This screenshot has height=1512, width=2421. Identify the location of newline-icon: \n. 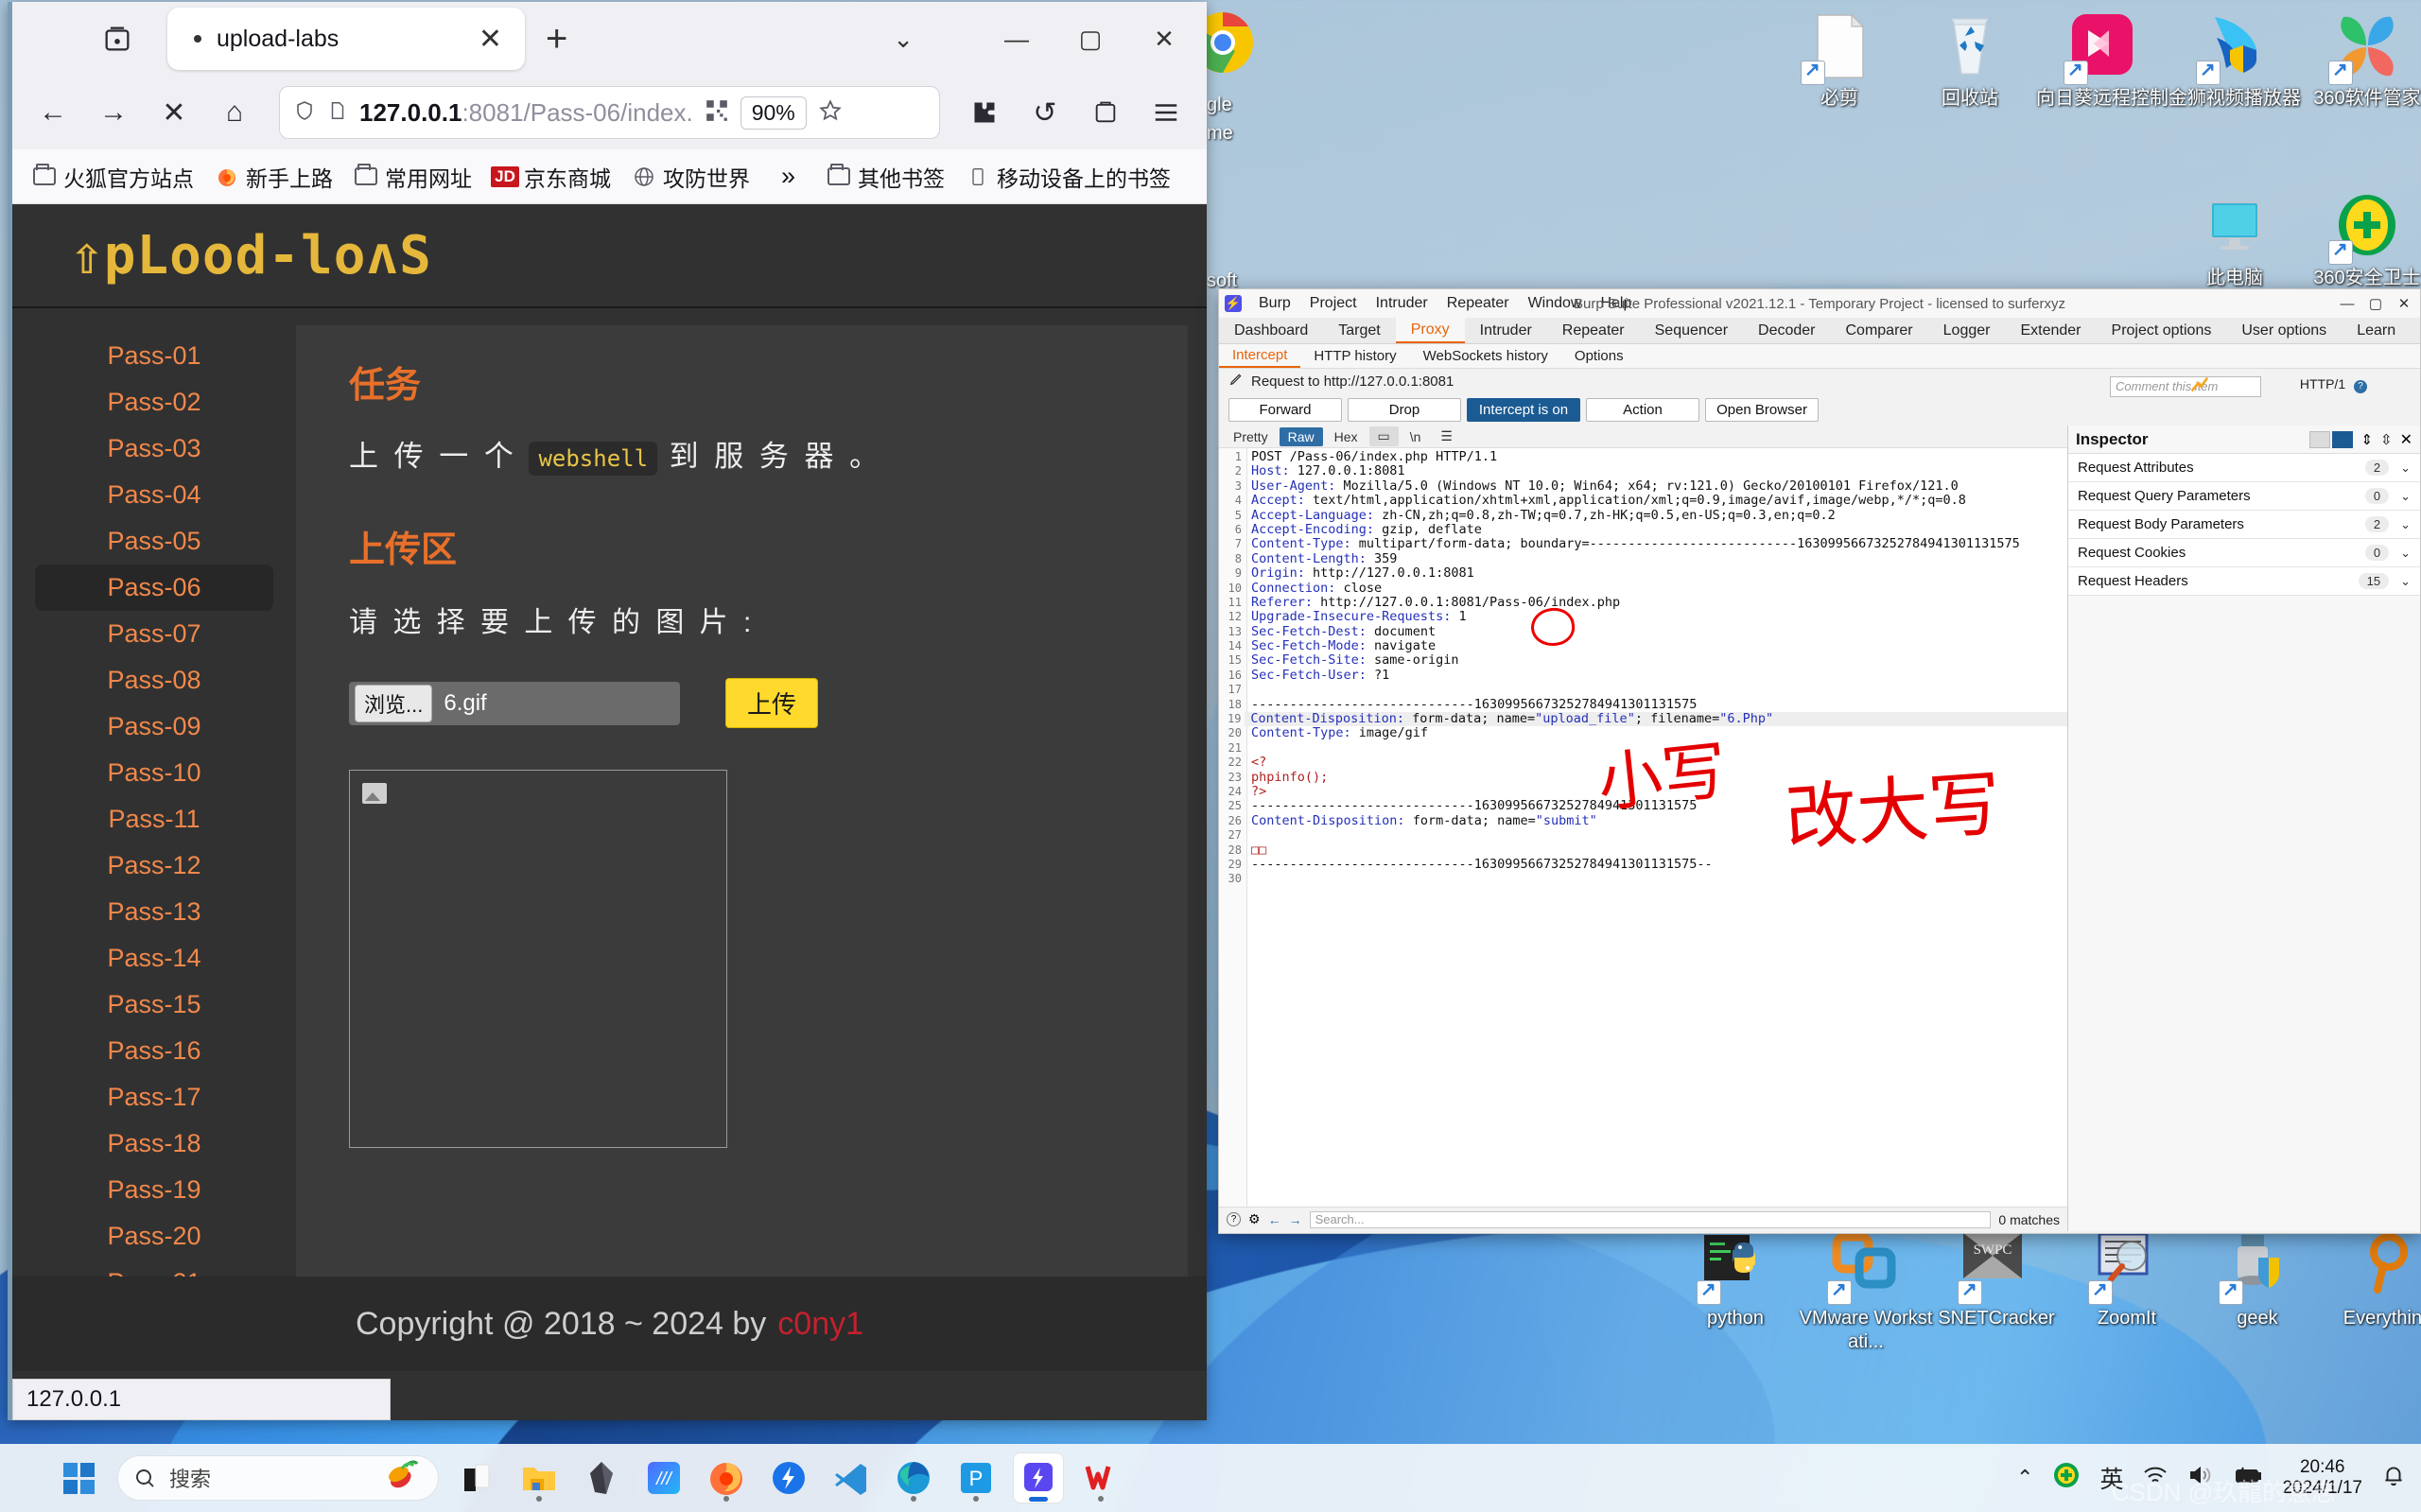
(1416, 436).